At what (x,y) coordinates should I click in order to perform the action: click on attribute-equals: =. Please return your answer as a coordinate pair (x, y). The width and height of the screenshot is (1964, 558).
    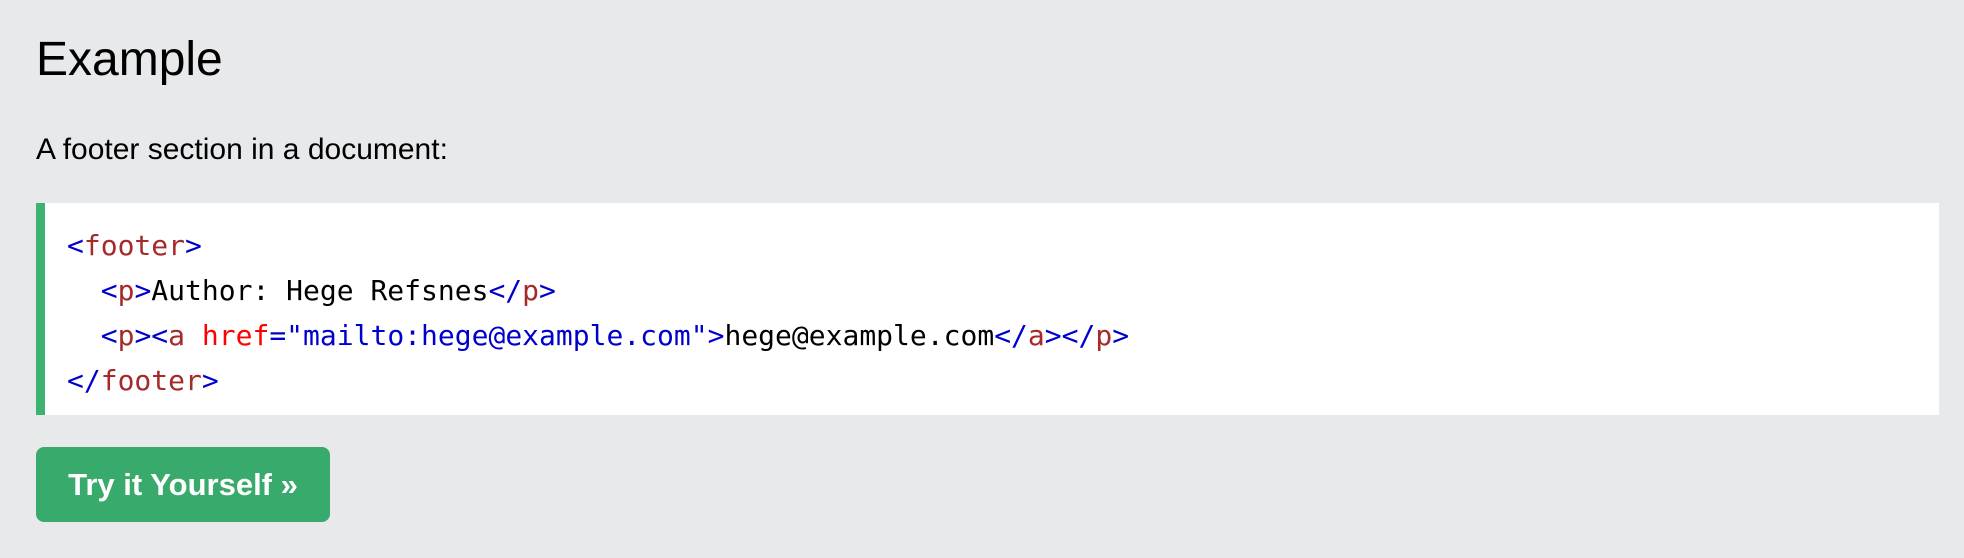
    Looking at the image, I should click on (278, 335).